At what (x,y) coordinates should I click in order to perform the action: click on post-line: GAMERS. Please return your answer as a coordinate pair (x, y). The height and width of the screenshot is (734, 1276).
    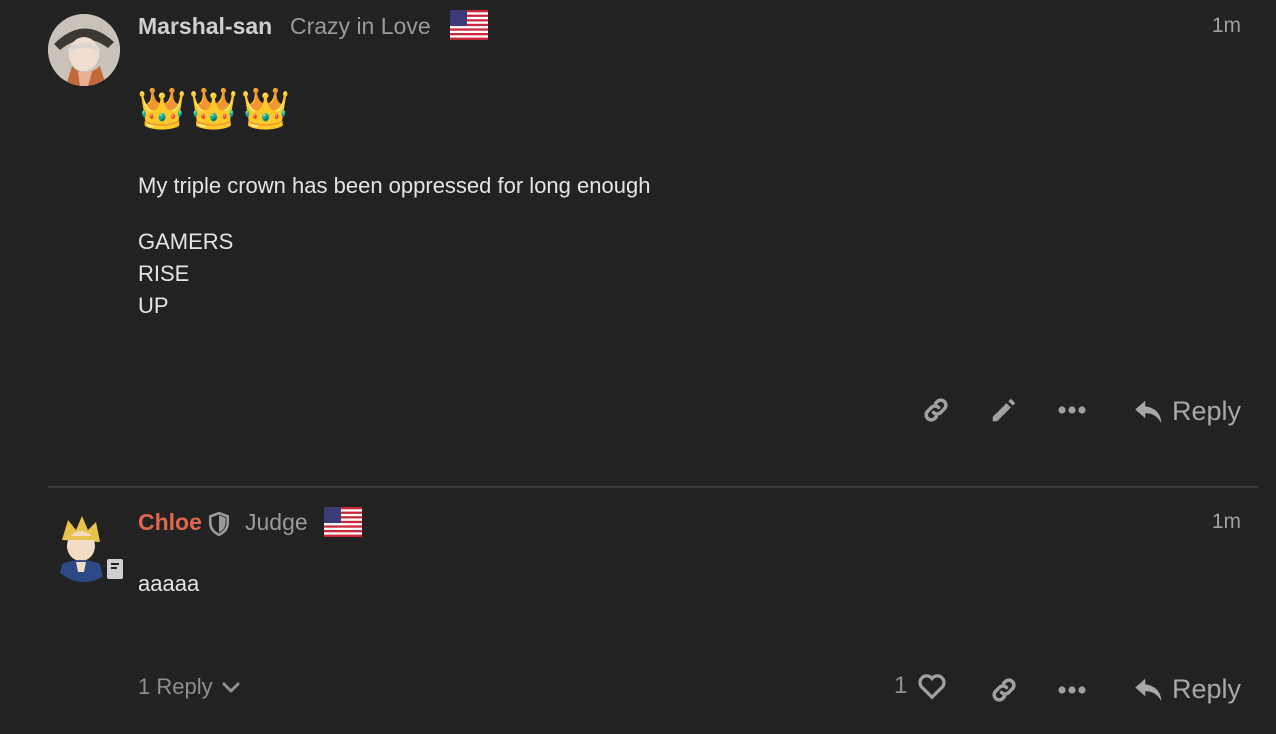
    Looking at the image, I should click on (186, 241).